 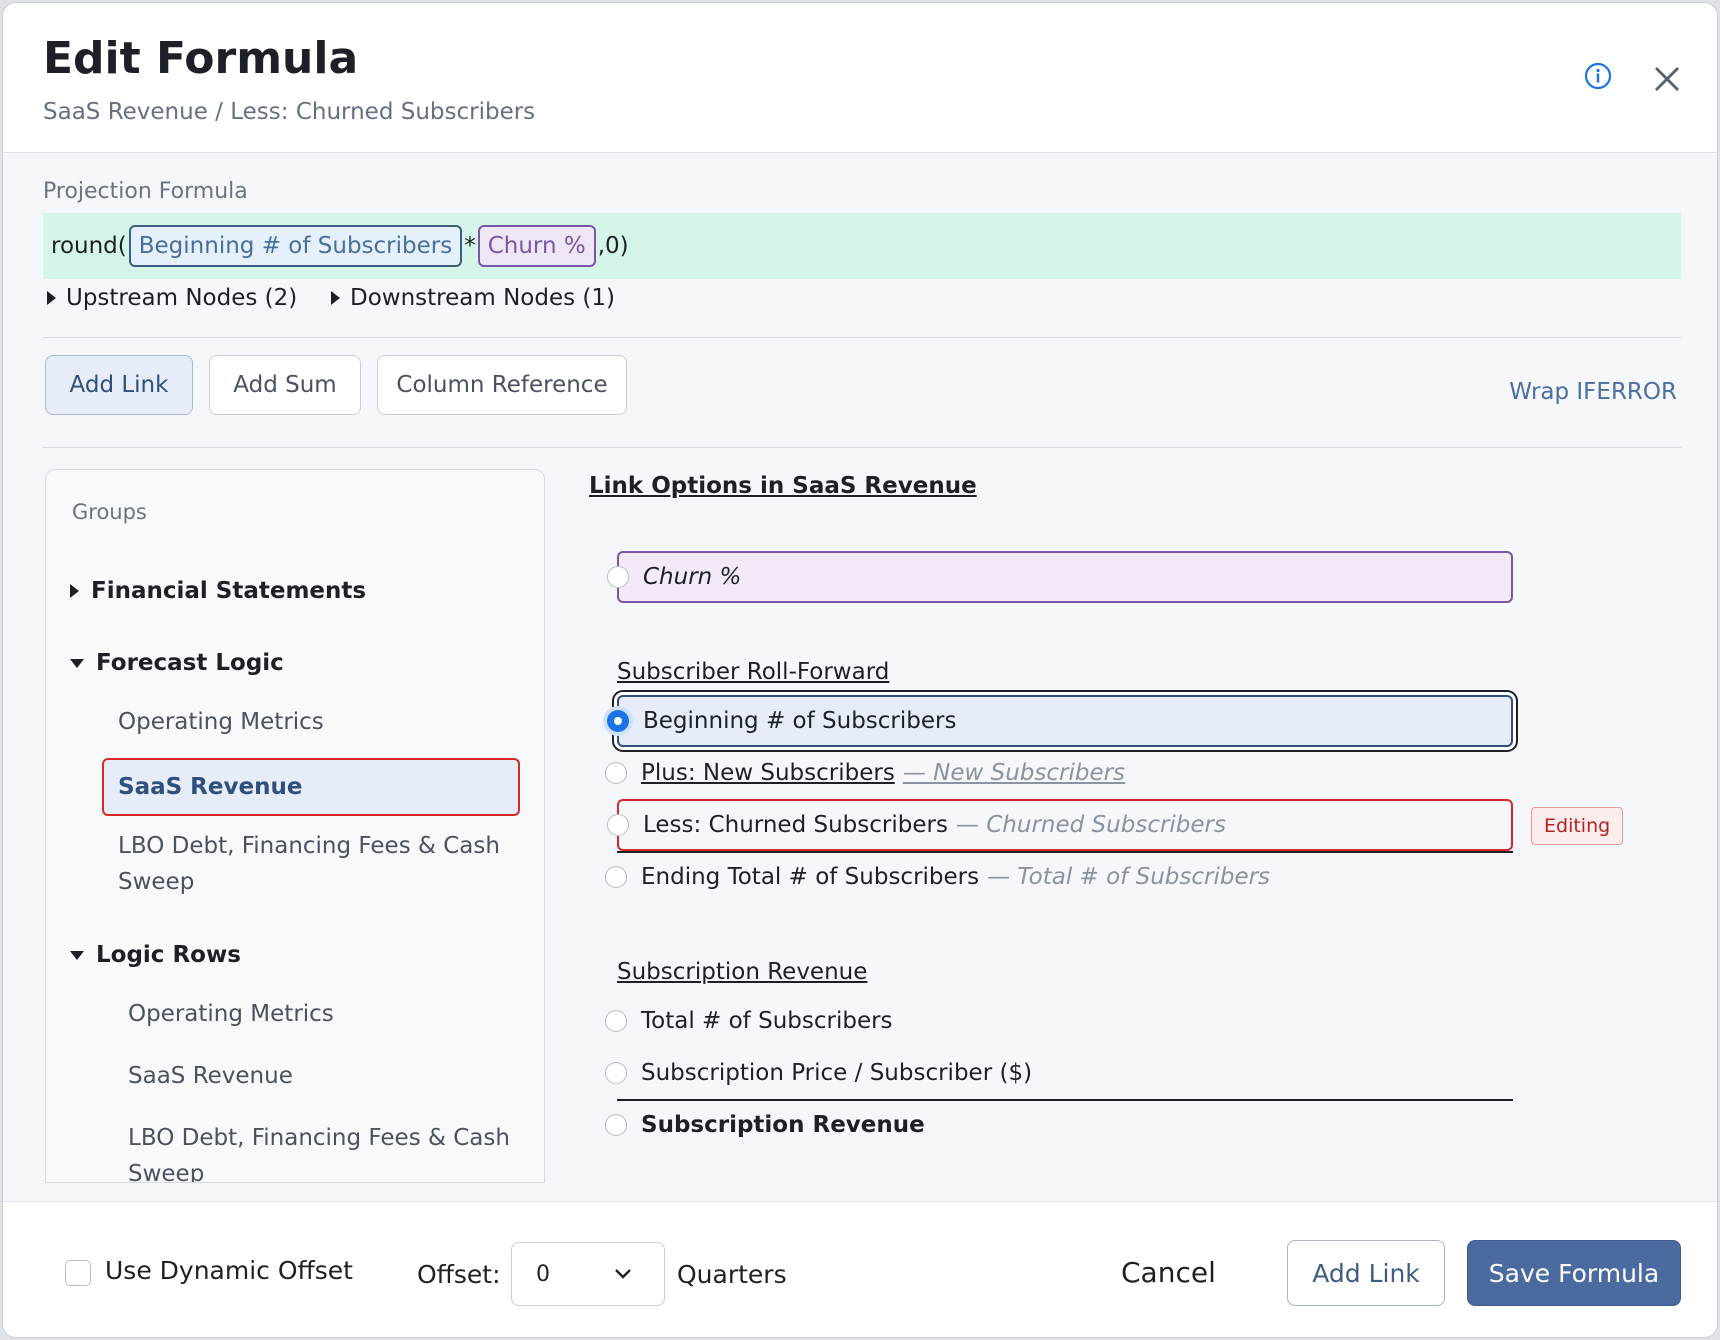 I want to click on group-financial-statements: Financial Statements, so click(x=218, y=591).